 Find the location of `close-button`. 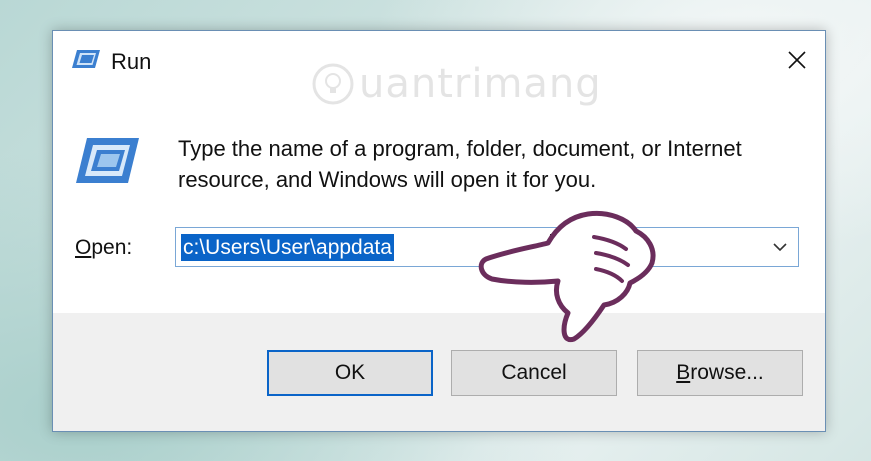

close-button is located at coordinates (797, 60).